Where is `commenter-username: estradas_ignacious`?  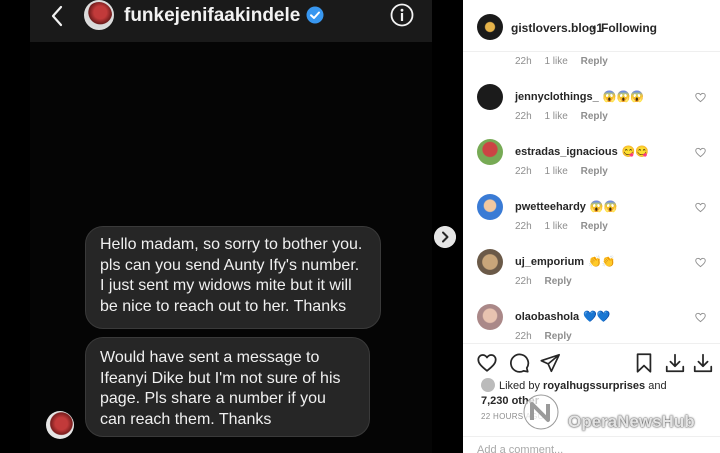
commenter-username: estradas_ignacious is located at coordinates (566, 152).